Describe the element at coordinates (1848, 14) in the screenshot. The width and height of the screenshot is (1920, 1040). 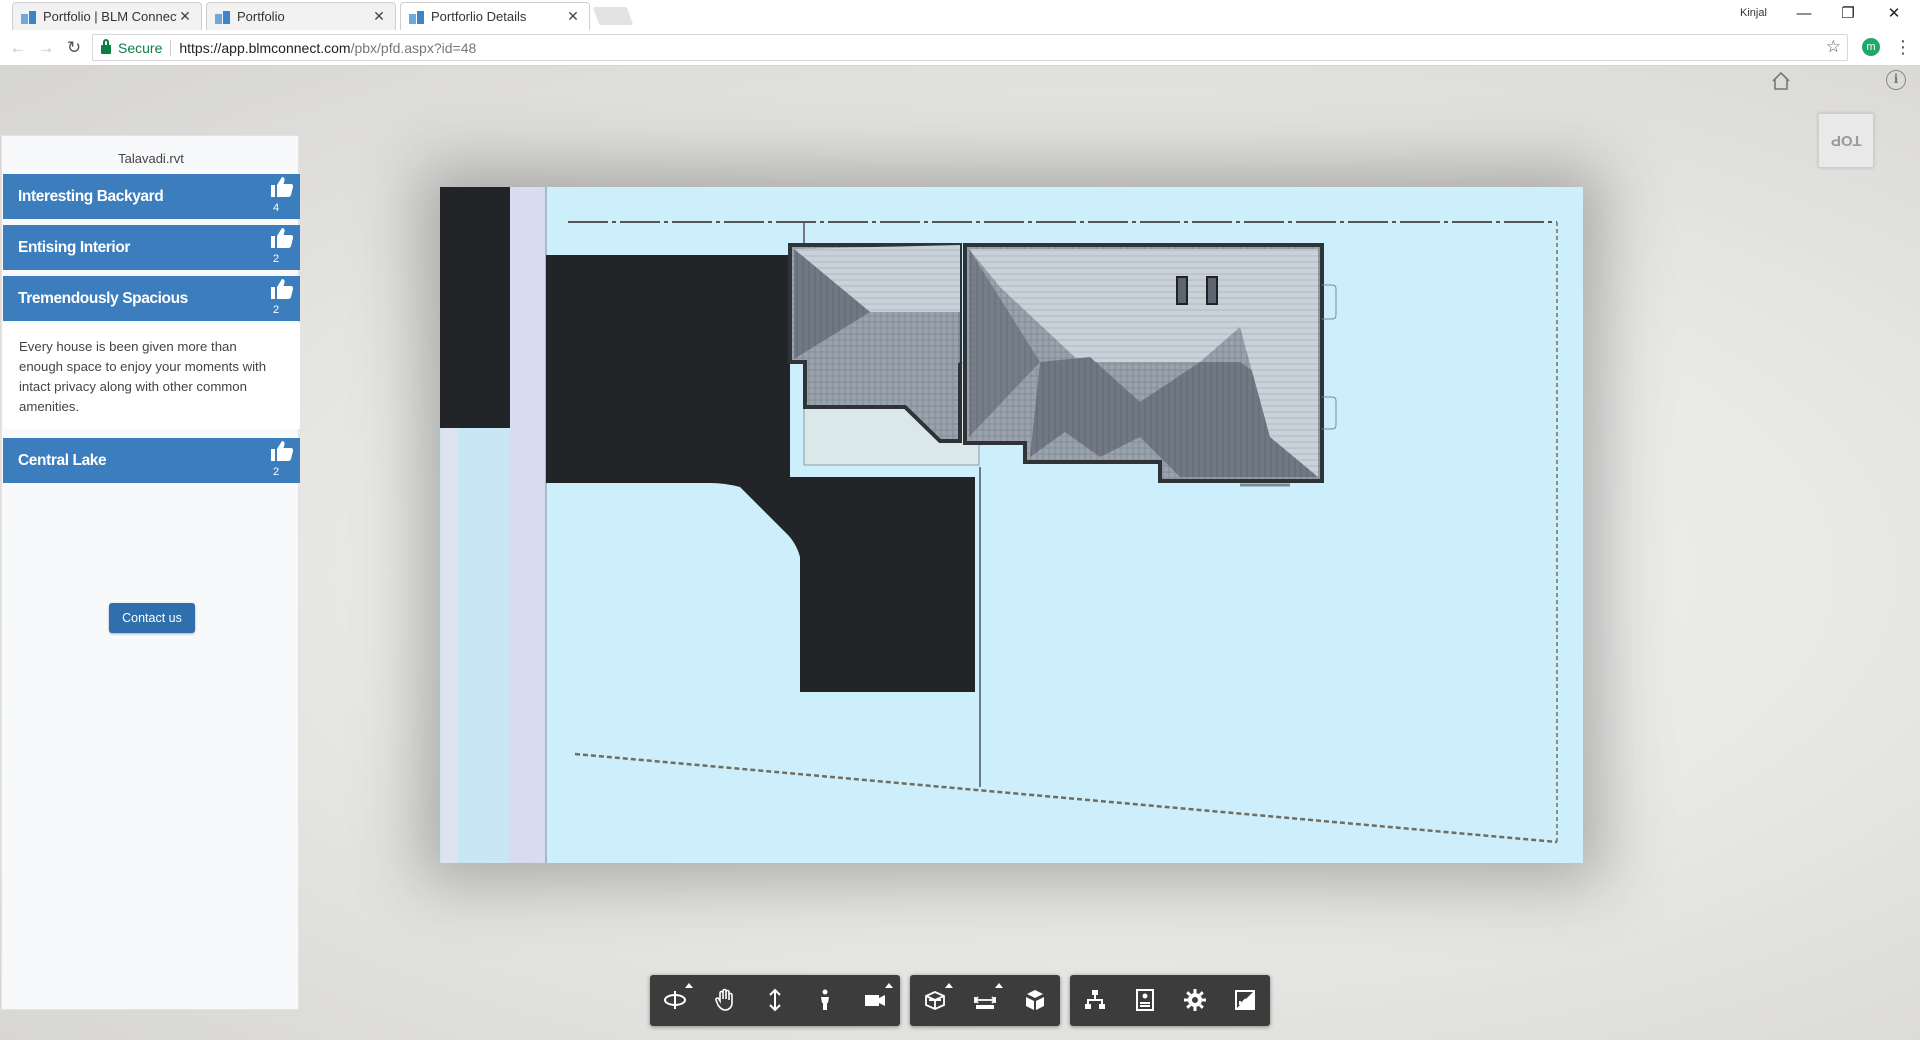
I see `restore-icon: ❐` at that location.